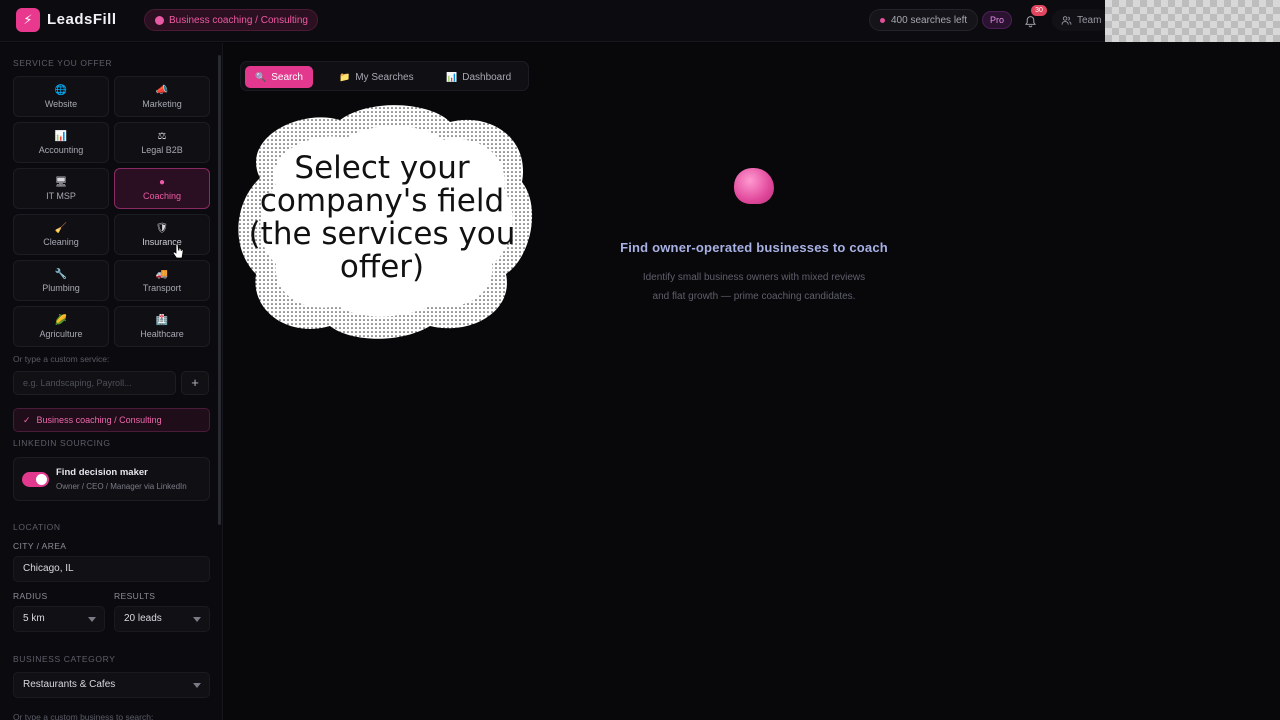 Image resolution: width=1280 pixels, height=720 pixels. I want to click on scales-icon: ⚖, so click(162, 136).